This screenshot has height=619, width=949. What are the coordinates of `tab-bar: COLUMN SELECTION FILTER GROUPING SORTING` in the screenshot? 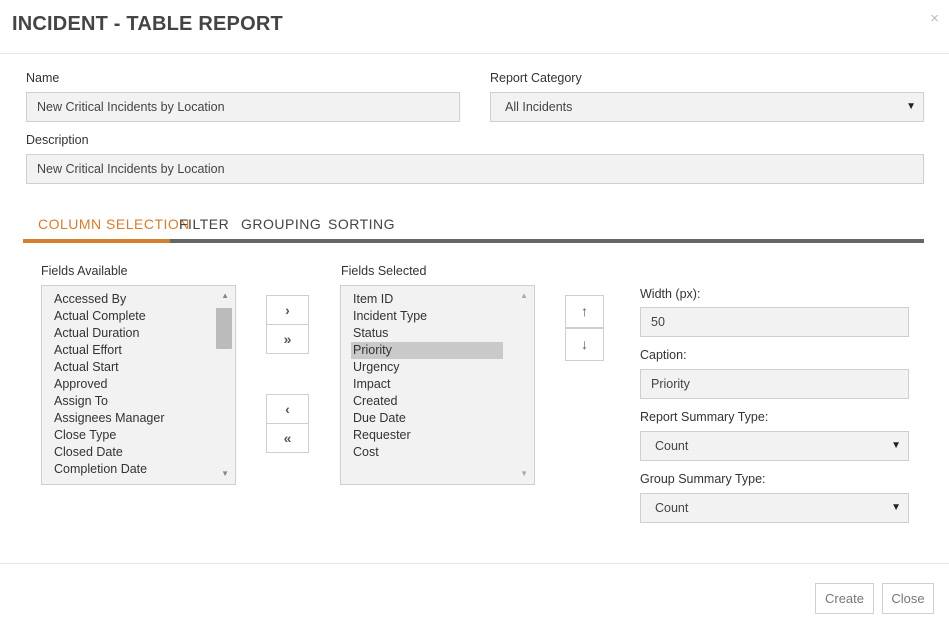 It's located at (473, 225).